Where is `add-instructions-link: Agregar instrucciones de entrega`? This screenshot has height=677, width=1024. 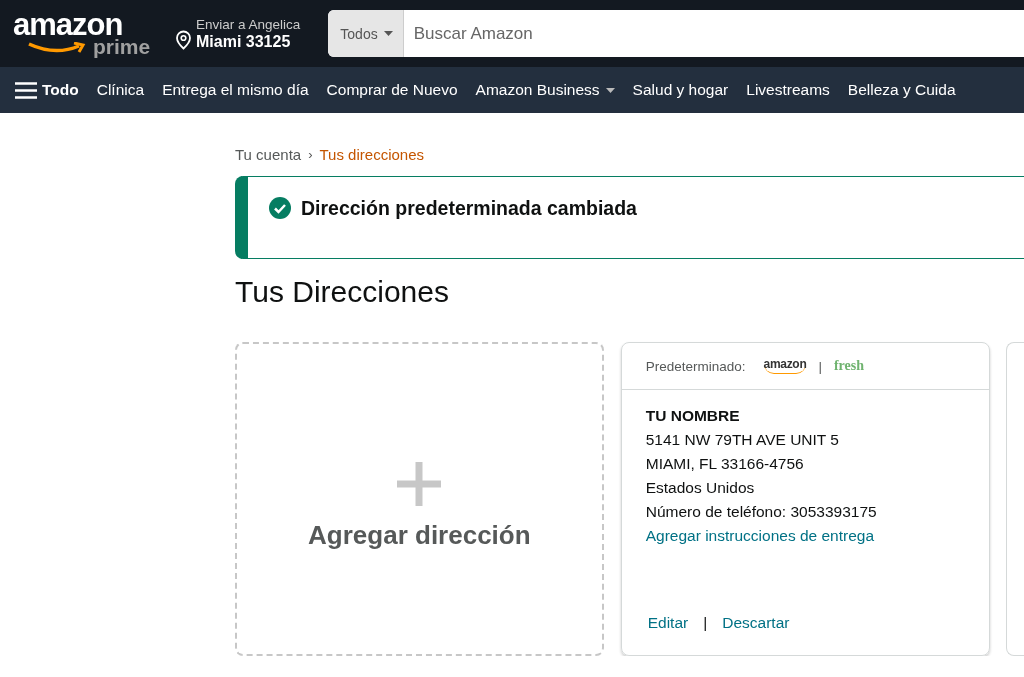
add-instructions-link: Agregar instrucciones de entrega is located at coordinates (805, 536).